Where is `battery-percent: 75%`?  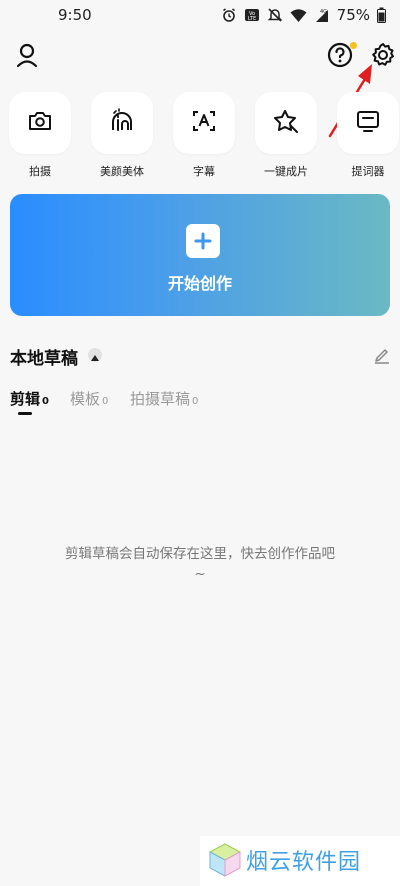
battery-percent: 75% is located at coordinates (353, 15).